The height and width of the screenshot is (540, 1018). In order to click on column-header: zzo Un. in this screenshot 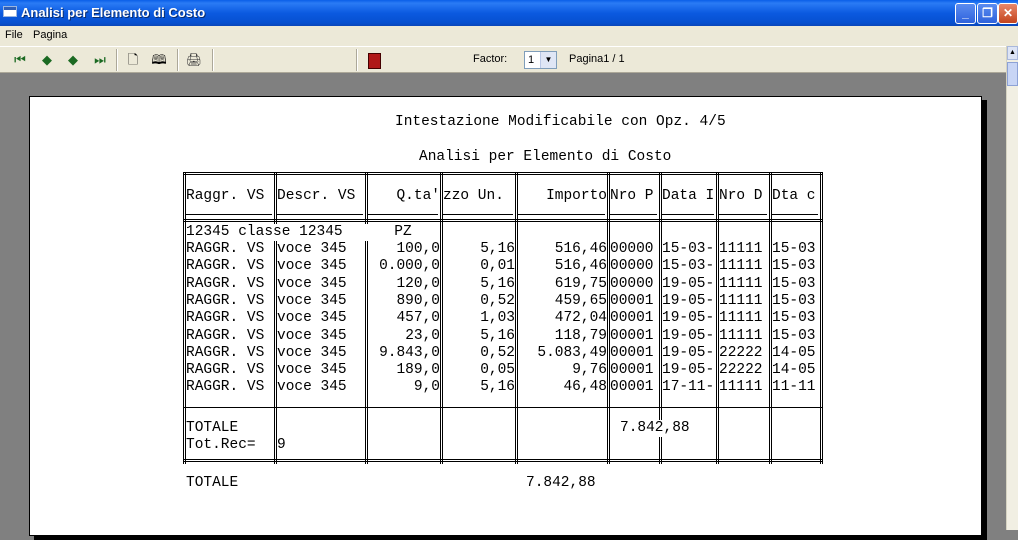, I will do `click(473, 196)`.